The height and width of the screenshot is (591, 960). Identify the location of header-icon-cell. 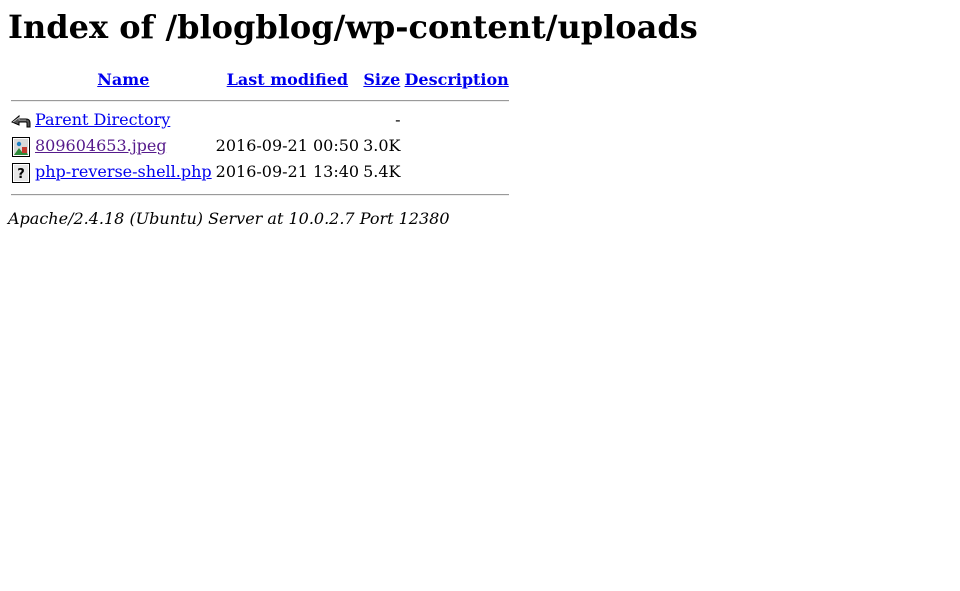
(21, 79).